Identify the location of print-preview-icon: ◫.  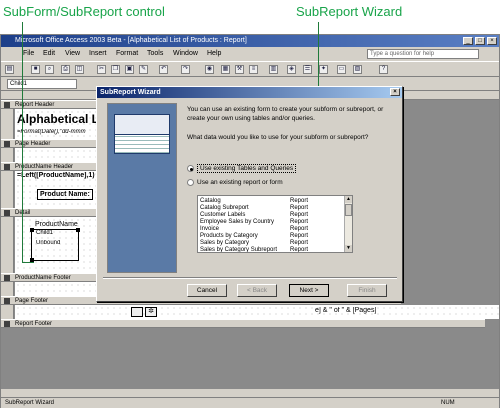
(79, 69).